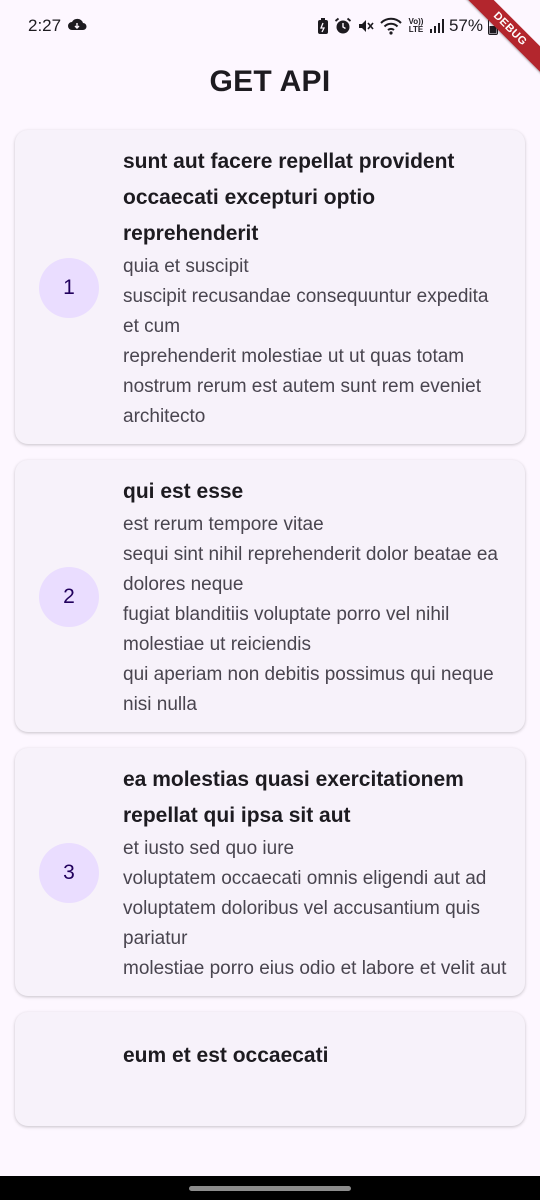  I want to click on avatar: 3, so click(69, 873).